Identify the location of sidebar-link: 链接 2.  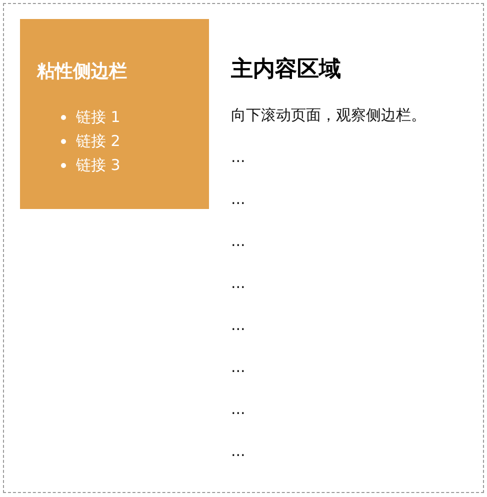
(98, 141).